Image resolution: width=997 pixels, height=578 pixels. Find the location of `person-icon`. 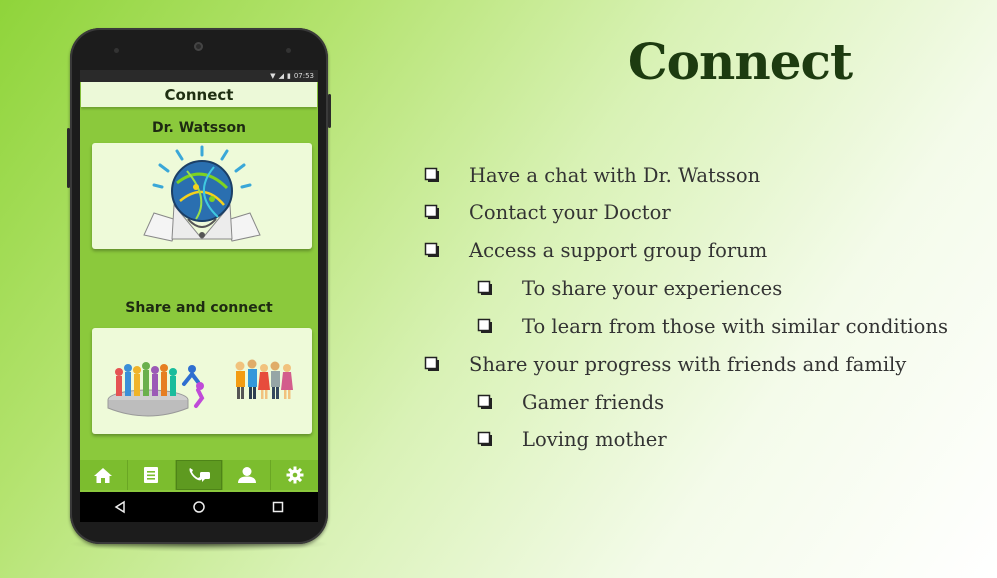

person-icon is located at coordinates (246, 475).